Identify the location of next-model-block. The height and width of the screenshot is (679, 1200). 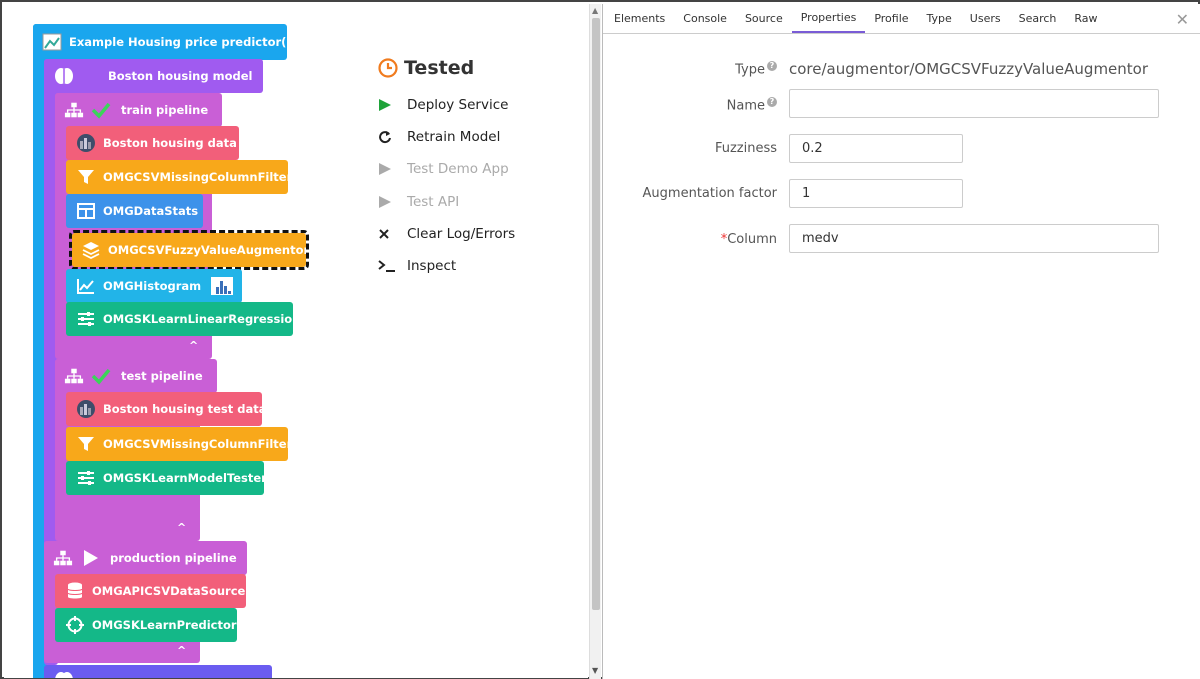
(158, 671).